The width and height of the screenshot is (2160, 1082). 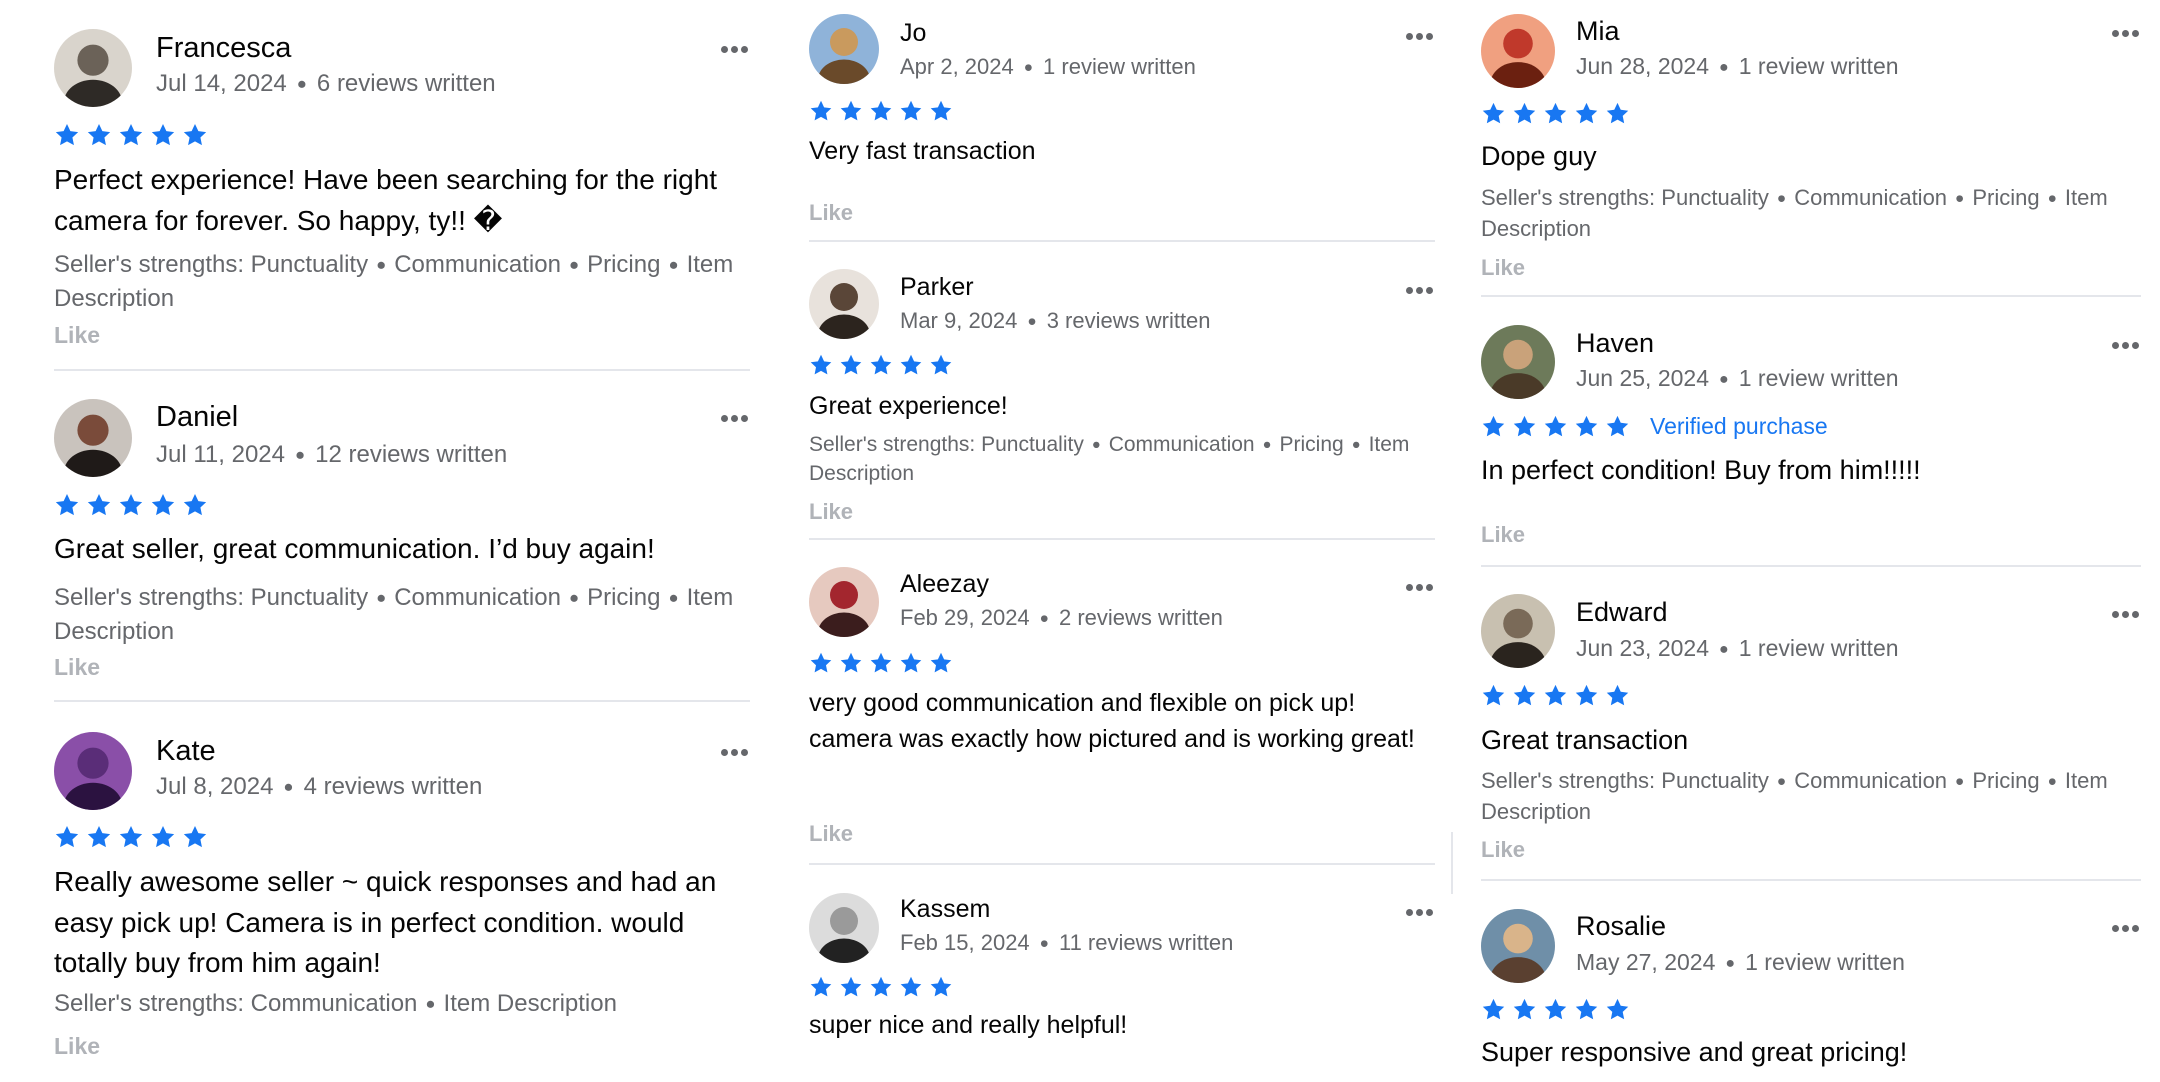 What do you see at coordinates (945, 909) in the screenshot?
I see `reviewer-name: Kassem` at bounding box center [945, 909].